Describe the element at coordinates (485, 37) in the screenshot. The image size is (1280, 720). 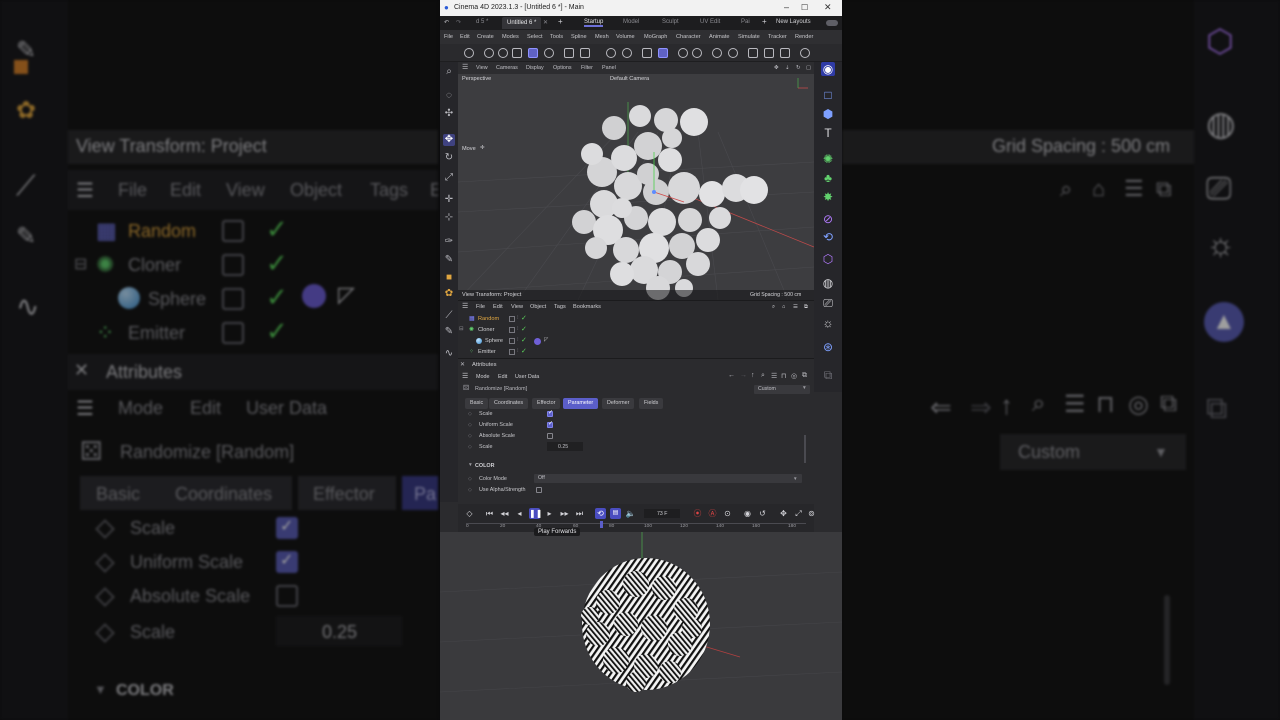
I see `menu-create: Create` at that location.